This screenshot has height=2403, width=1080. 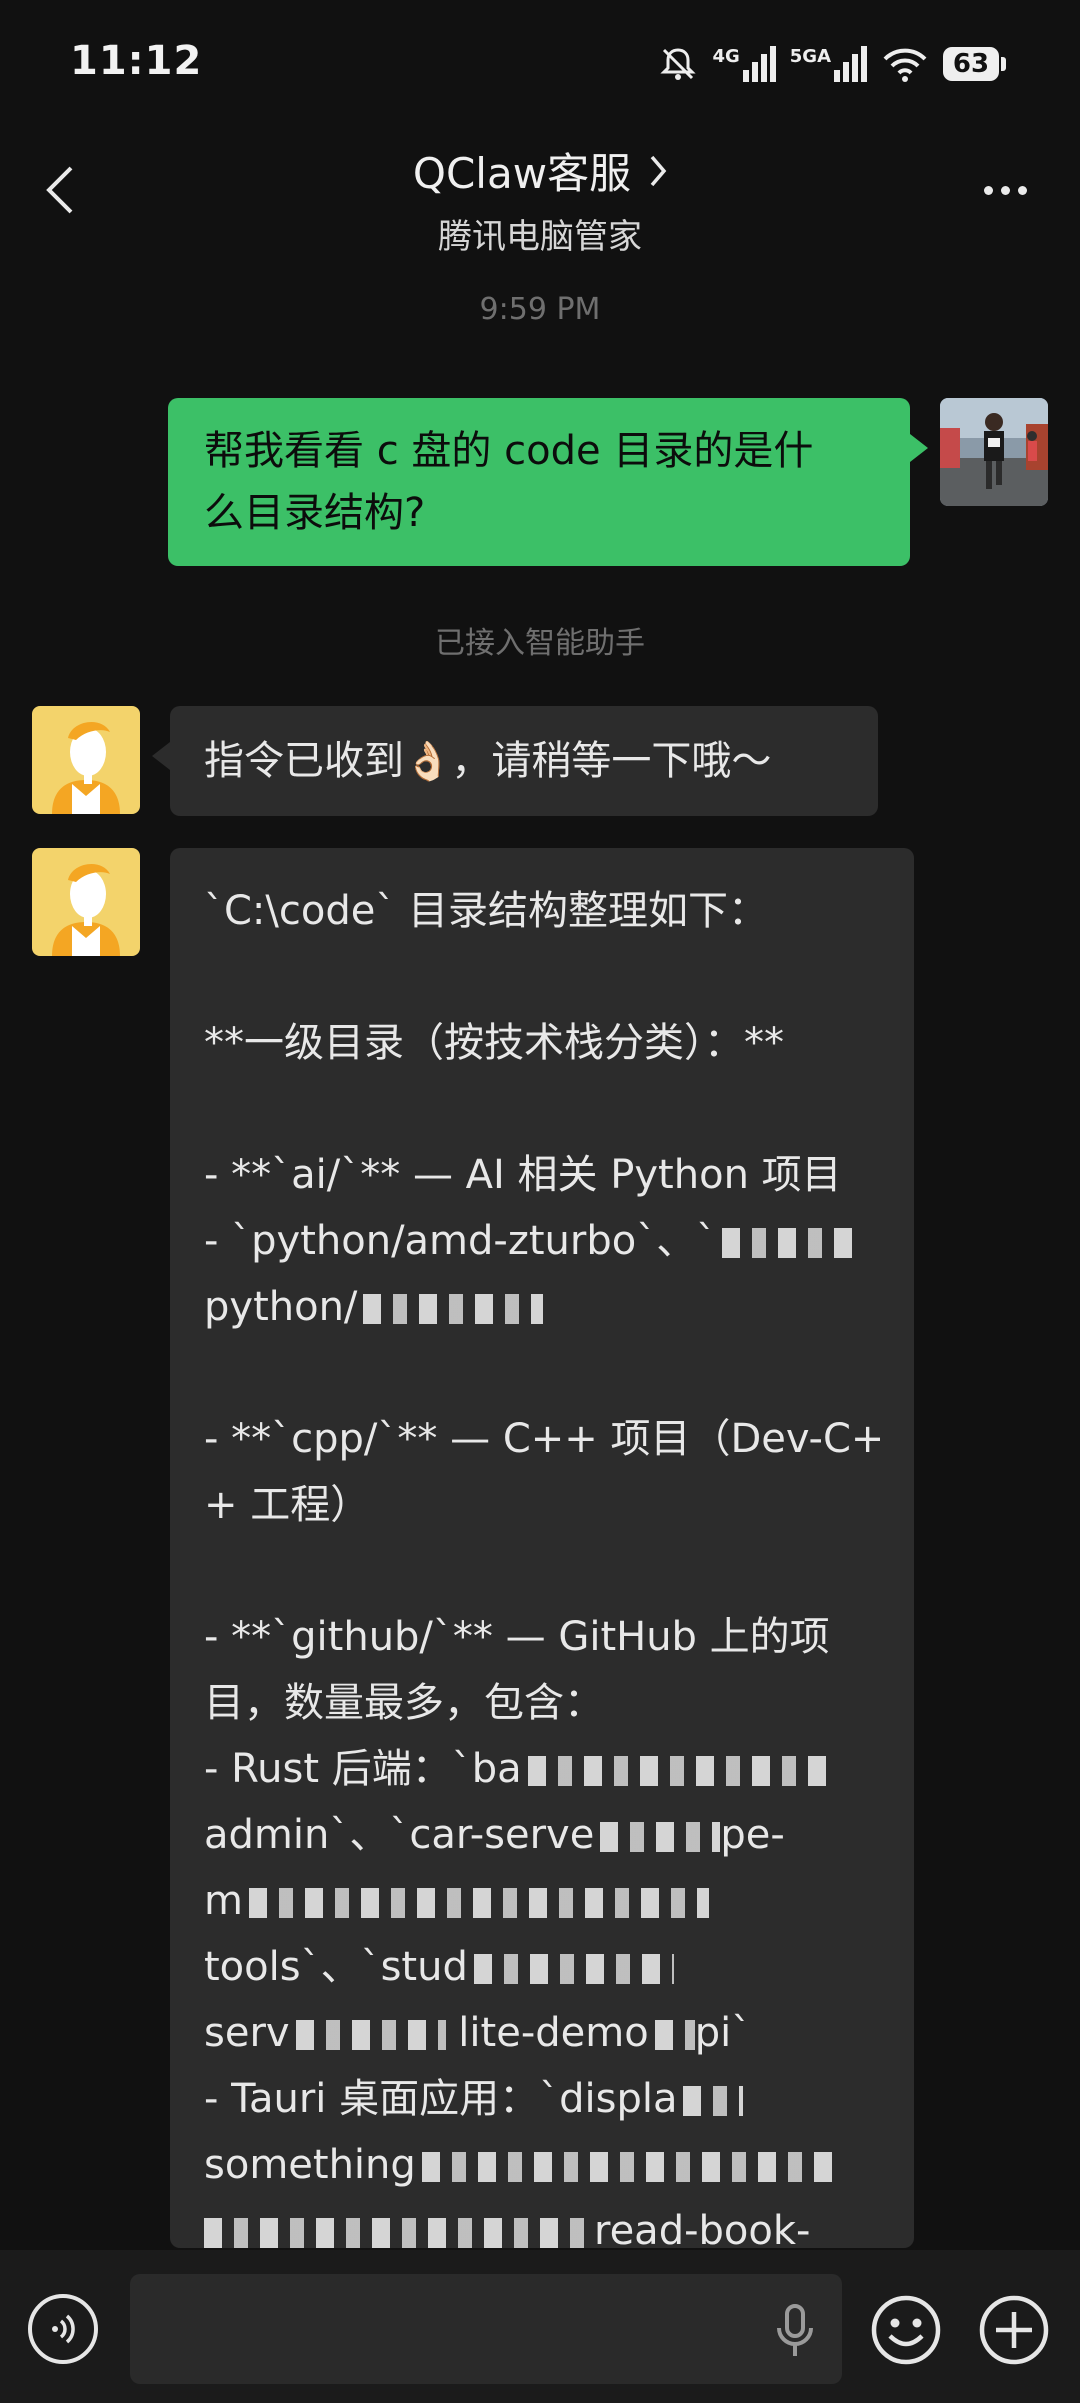 I want to click on emoji-icon, so click(x=906, y=2330).